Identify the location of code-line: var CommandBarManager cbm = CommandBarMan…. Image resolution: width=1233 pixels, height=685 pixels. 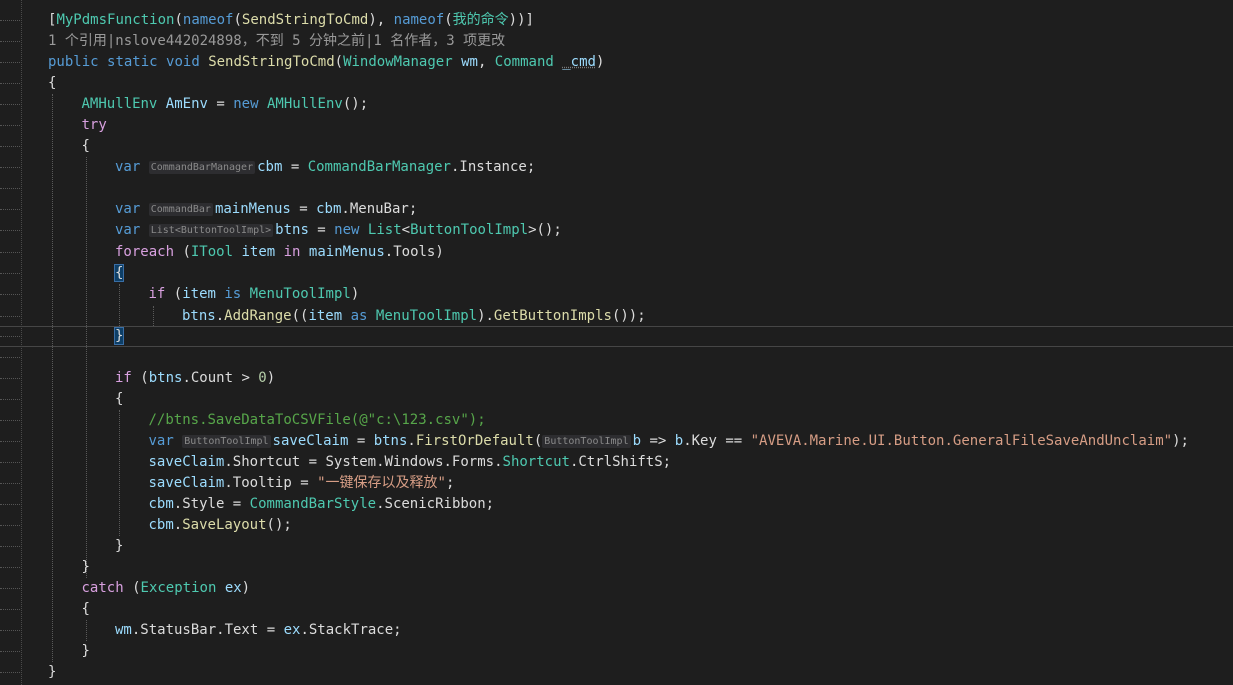
(325, 167).